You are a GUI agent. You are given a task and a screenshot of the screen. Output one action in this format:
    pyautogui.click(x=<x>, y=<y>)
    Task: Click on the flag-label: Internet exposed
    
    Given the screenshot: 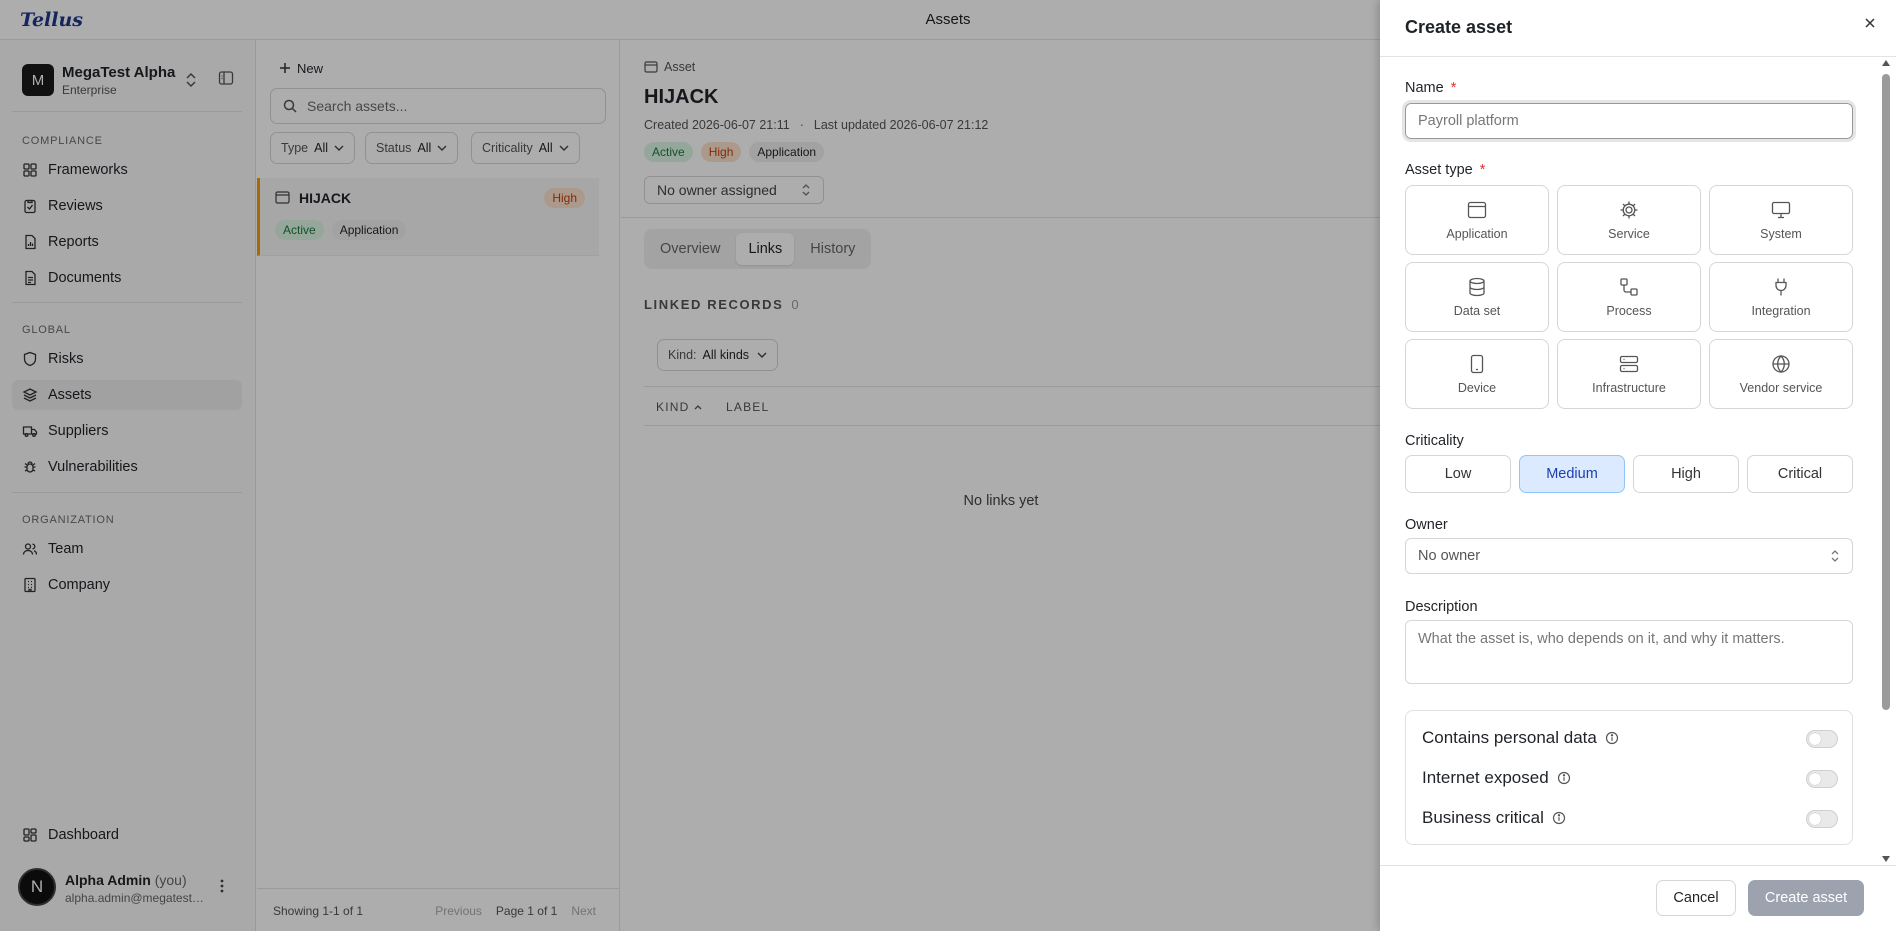 What is the action you would take?
    pyautogui.click(x=1485, y=777)
    